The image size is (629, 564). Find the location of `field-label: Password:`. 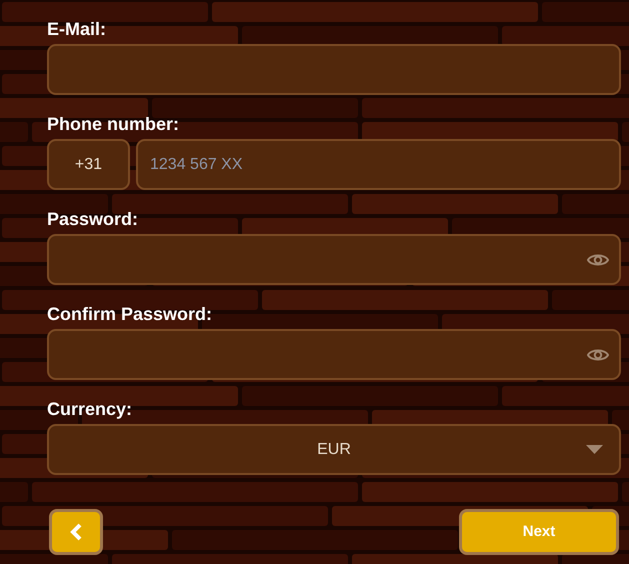

field-label: Password: is located at coordinates (93, 219).